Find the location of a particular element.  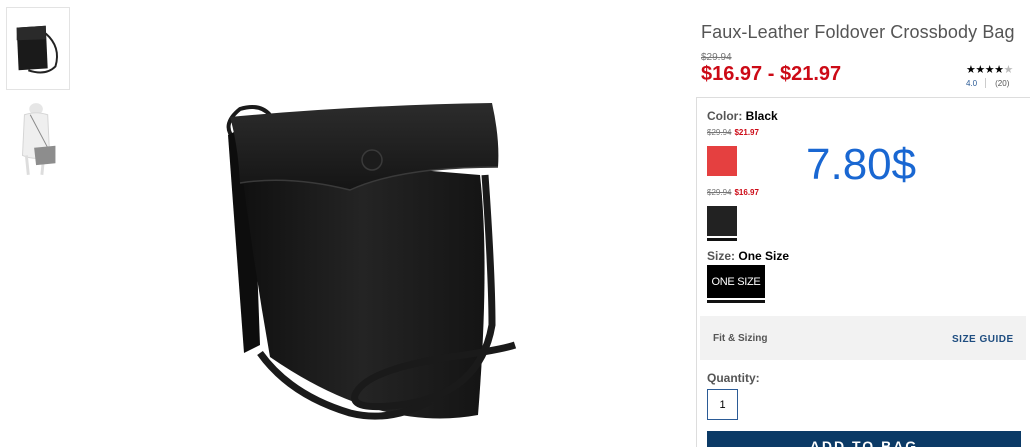

swatch-price-black: $29.94 $16.97 is located at coordinates (733, 192).